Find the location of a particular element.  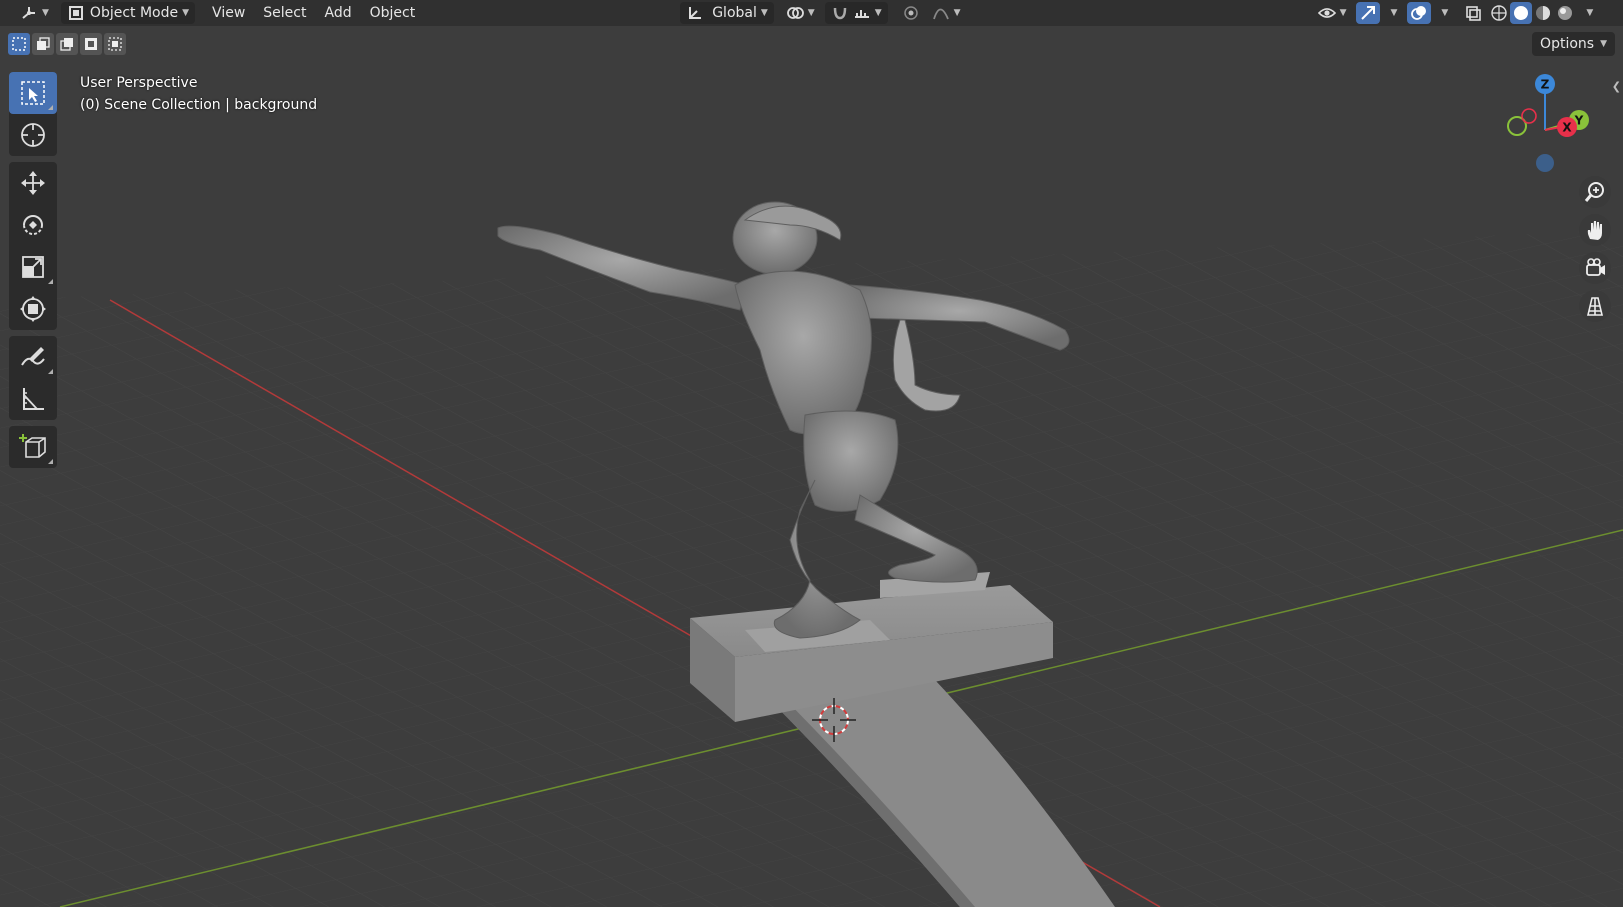

shading-dropdown: ▼ is located at coordinates (1587, 13).